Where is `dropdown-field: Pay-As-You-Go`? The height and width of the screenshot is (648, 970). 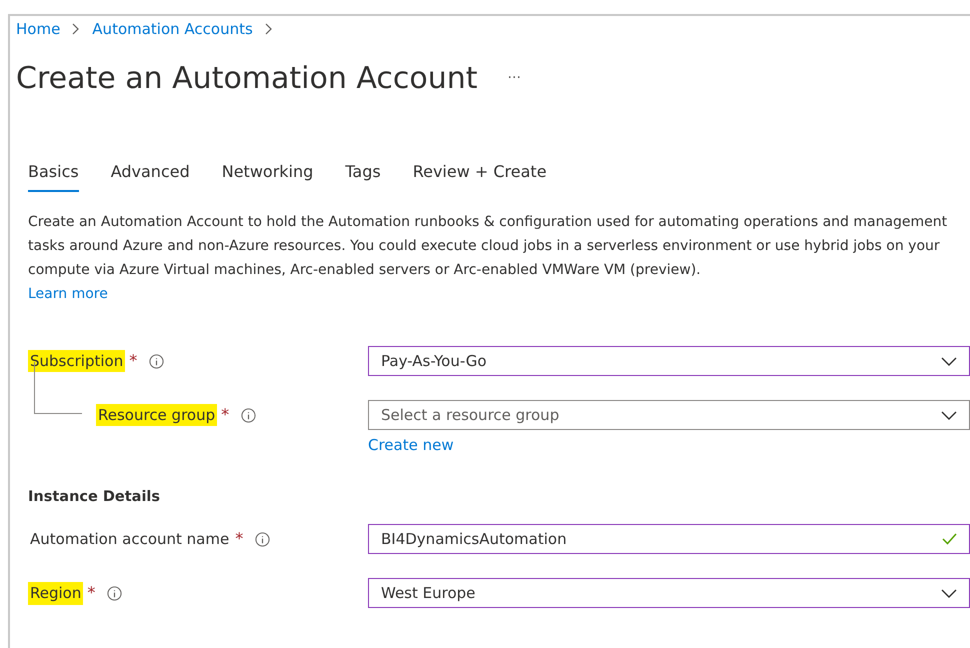
dropdown-field: Pay-As-You-Go is located at coordinates (669, 361).